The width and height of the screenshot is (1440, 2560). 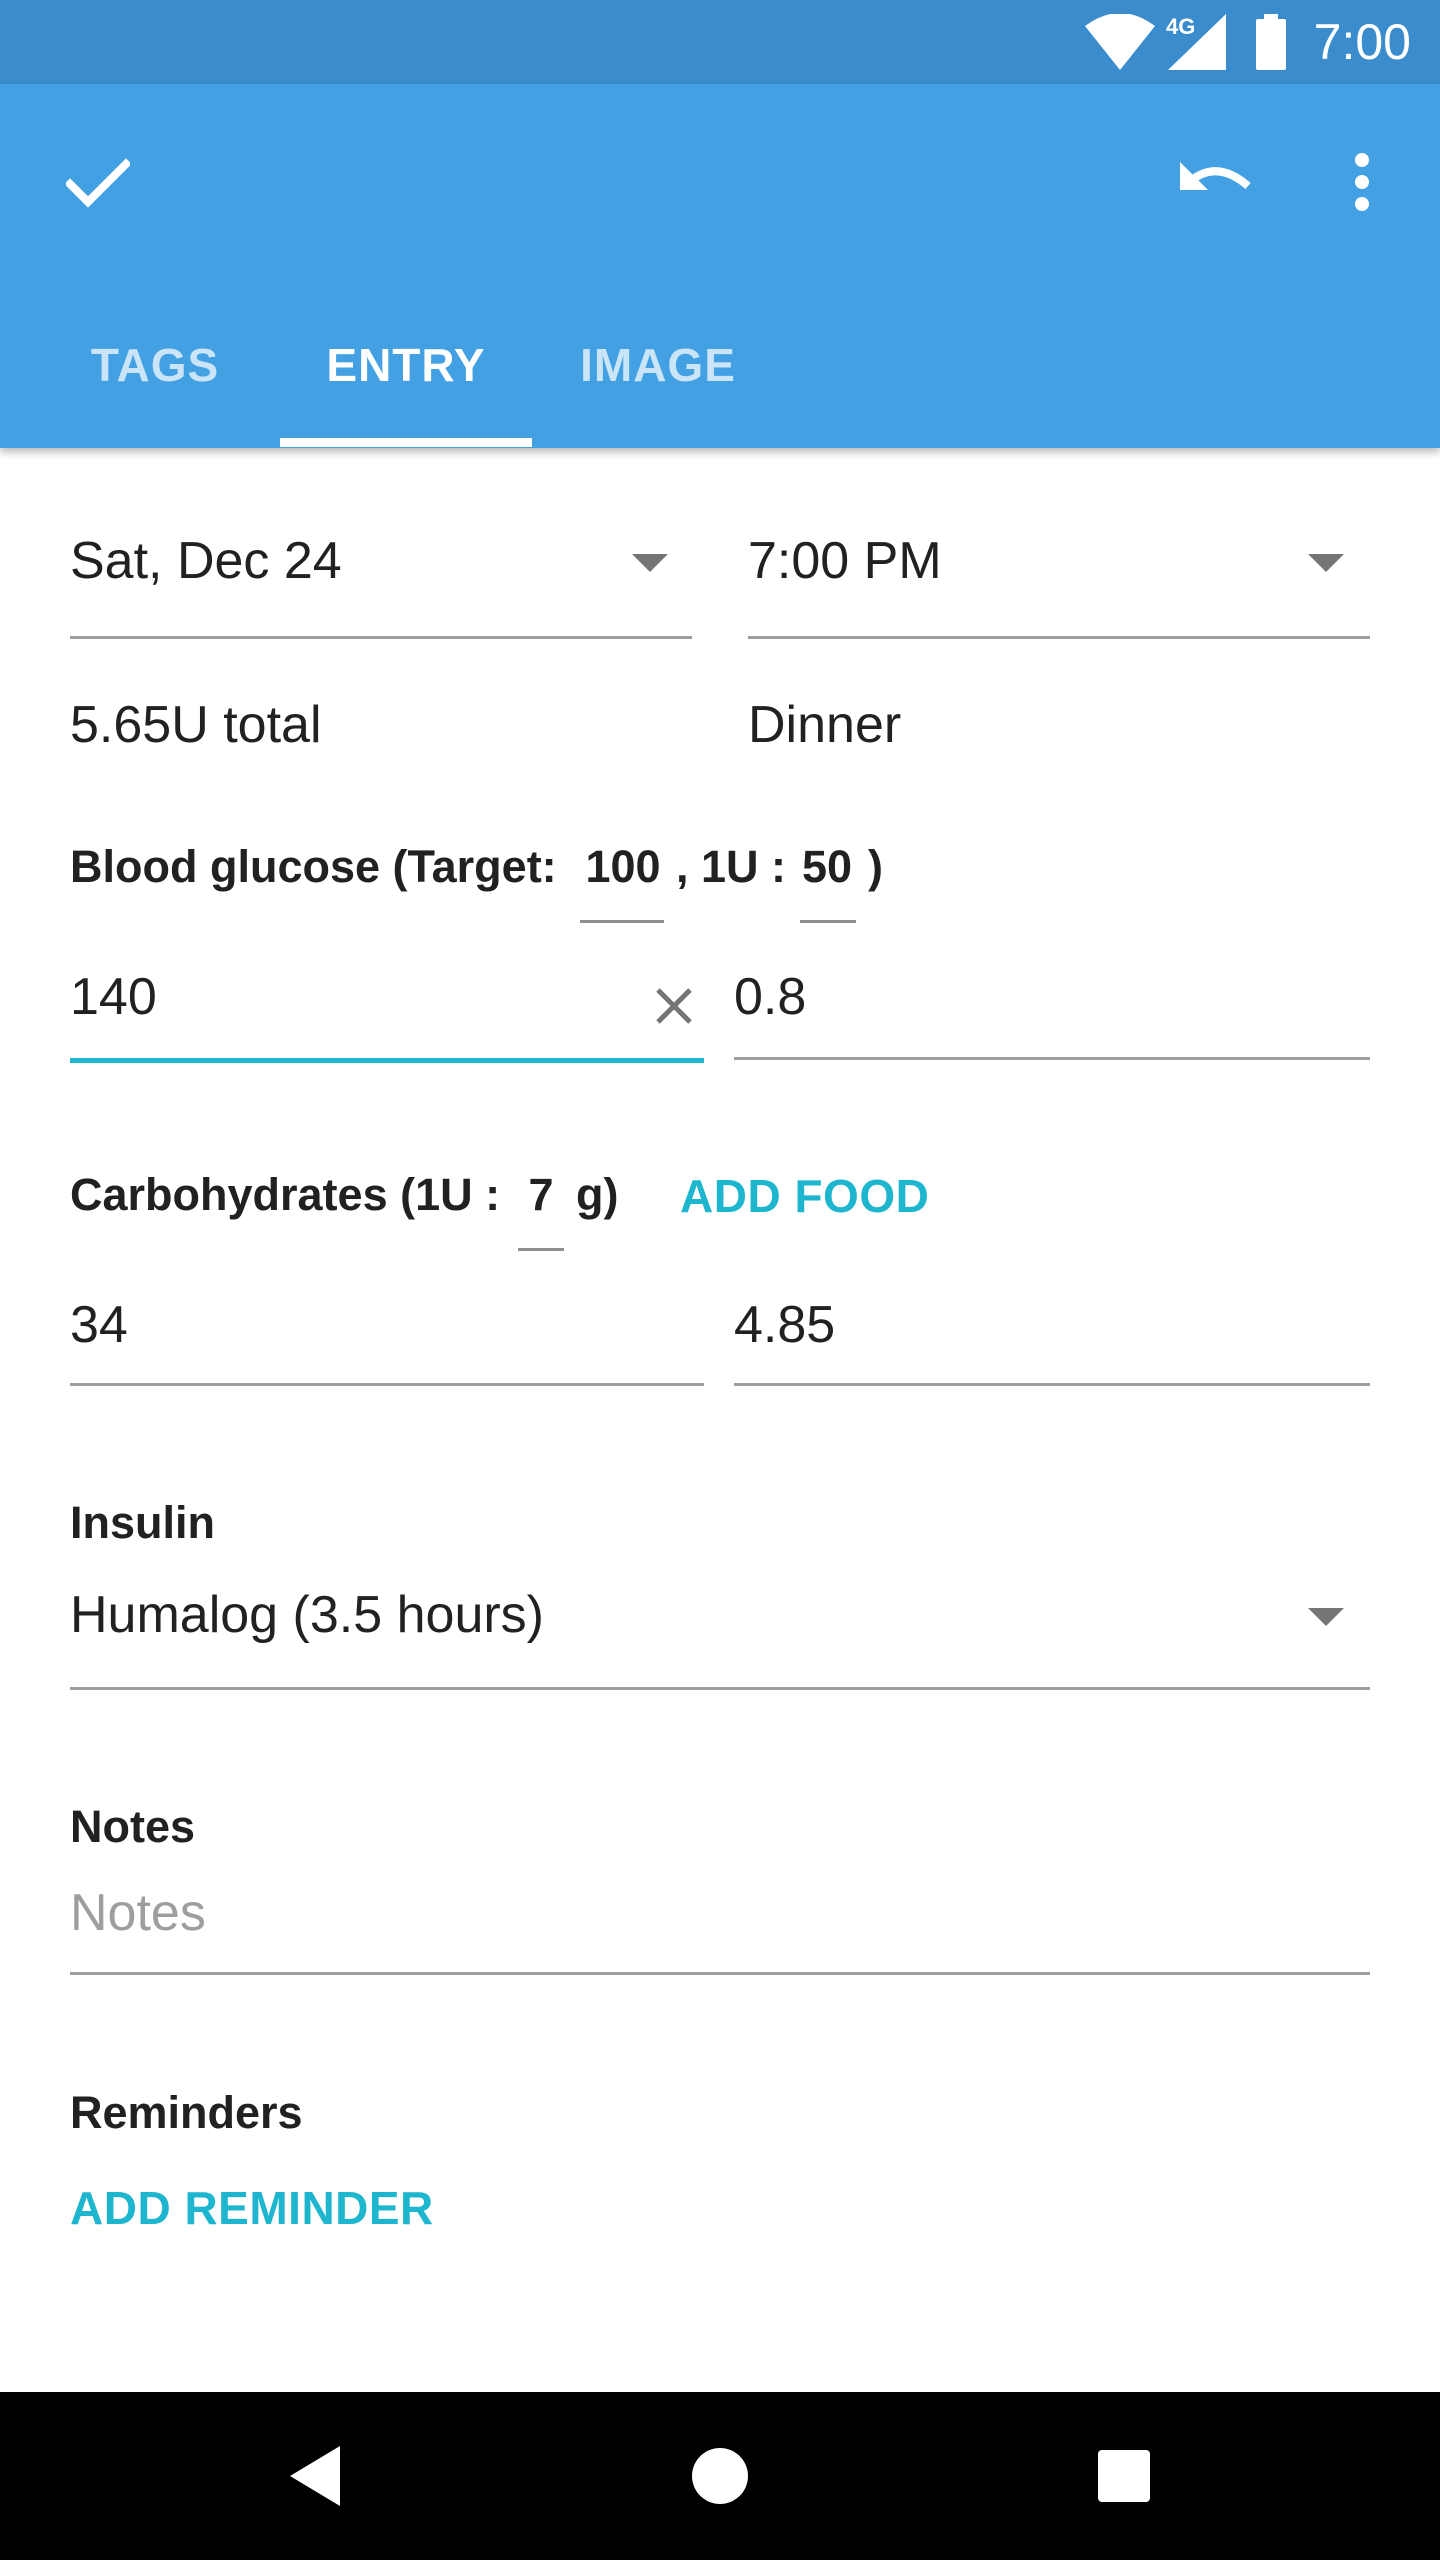 I want to click on carb-factor-input: 7, so click(x=541, y=1195).